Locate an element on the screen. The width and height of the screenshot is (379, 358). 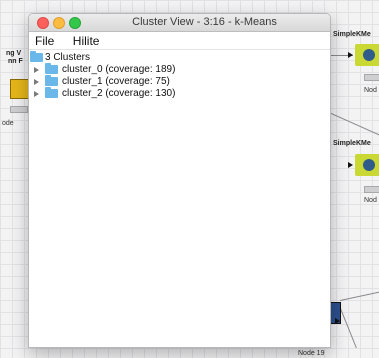
node-d-caption: Node 19 is located at coordinates (311, 353).